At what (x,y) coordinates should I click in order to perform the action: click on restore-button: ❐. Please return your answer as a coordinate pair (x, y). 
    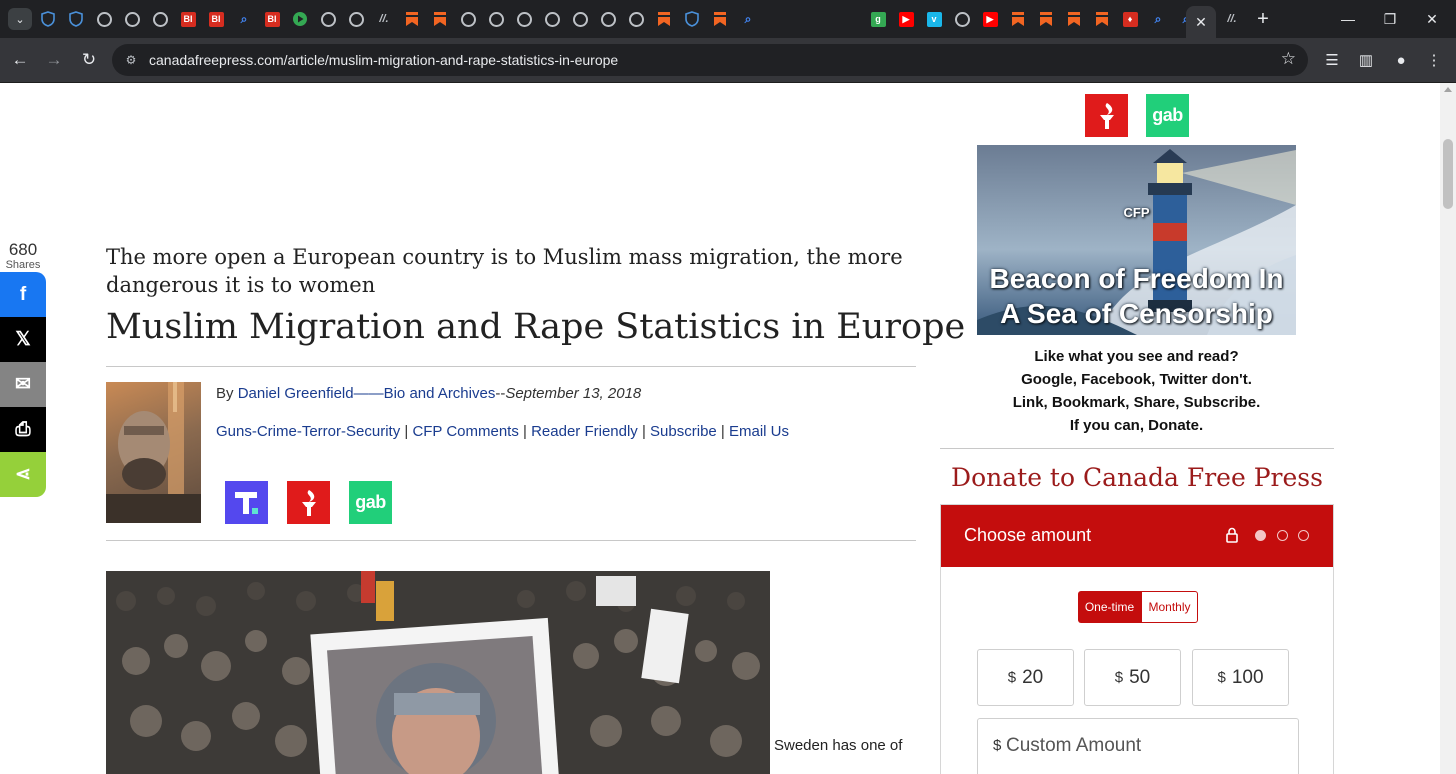
    Looking at the image, I should click on (1390, 19).